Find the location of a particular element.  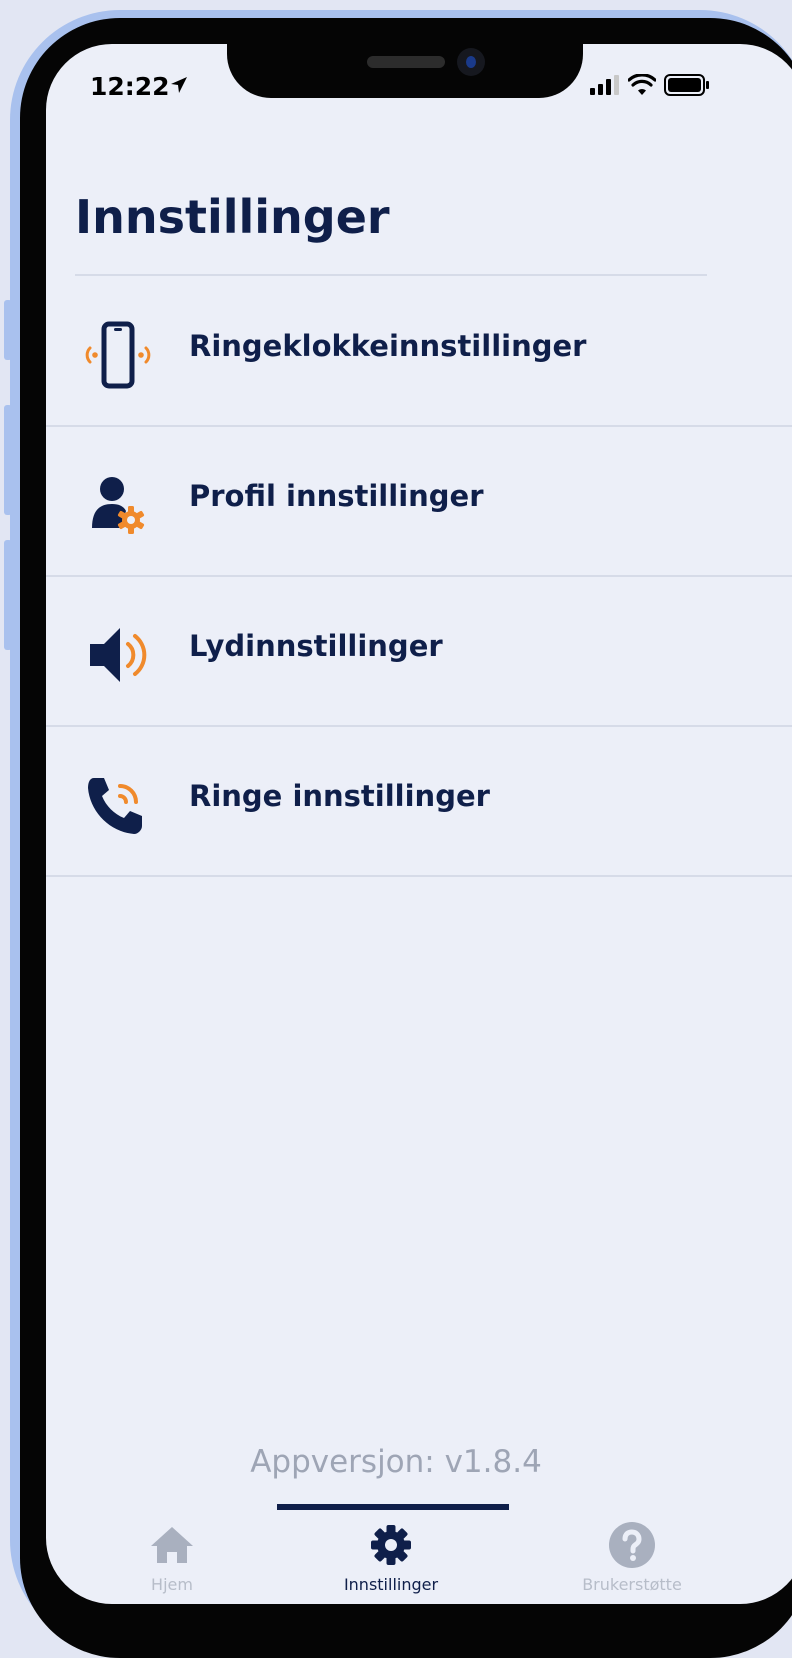

active-tab-indicator is located at coordinates (393, 1507).